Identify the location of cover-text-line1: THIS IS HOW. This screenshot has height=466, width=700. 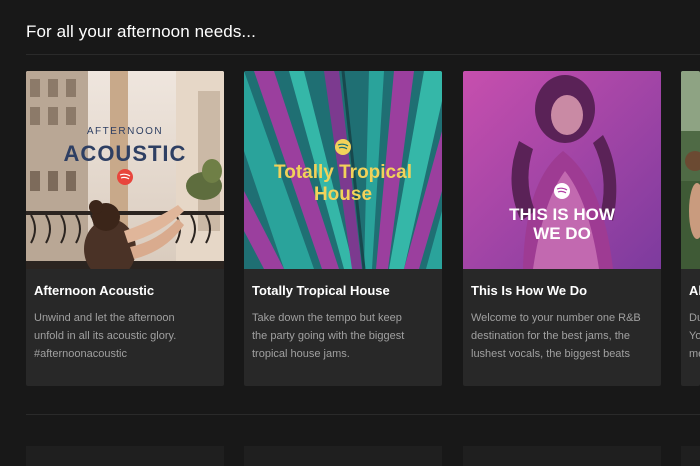
(562, 214).